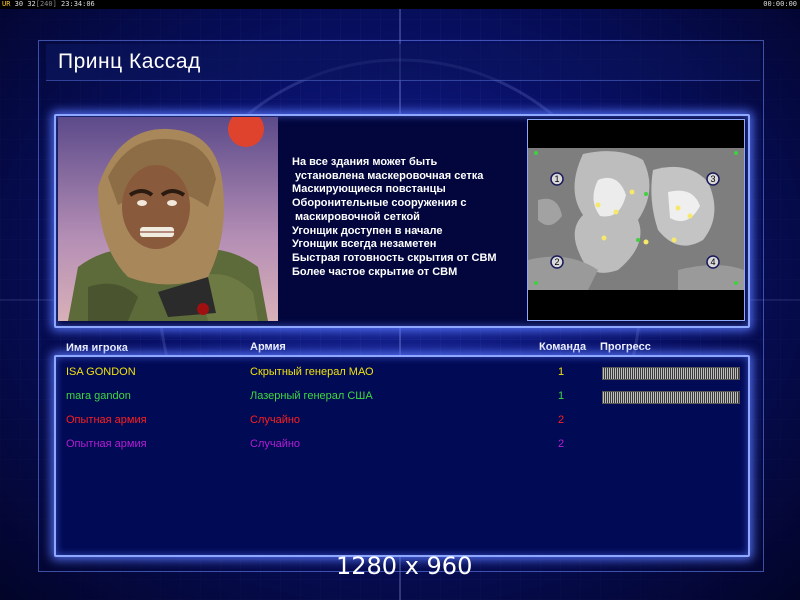 Image resolution: width=800 pixels, height=600 pixels. Describe the element at coordinates (369, 189) in the screenshot. I see `description-line: Маскирующиеся повстанцы` at that location.